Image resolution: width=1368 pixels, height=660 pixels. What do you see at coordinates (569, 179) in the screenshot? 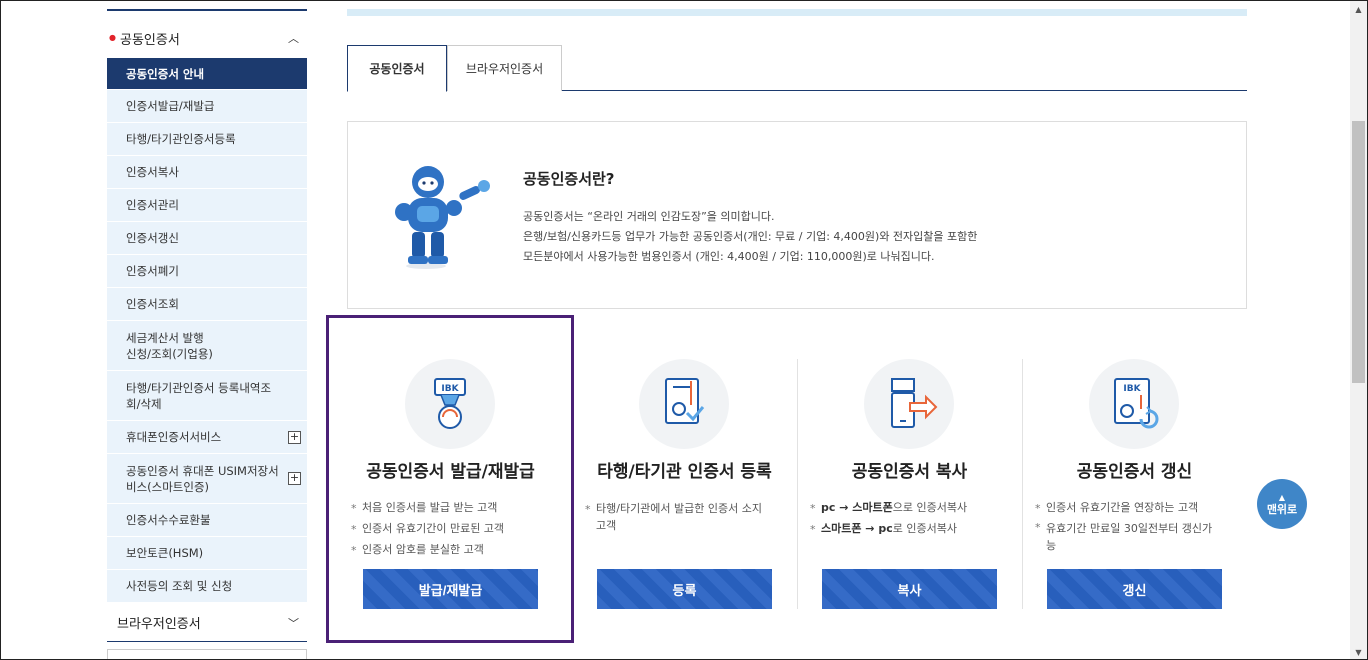
I see `info-title: 공동인증서란?` at bounding box center [569, 179].